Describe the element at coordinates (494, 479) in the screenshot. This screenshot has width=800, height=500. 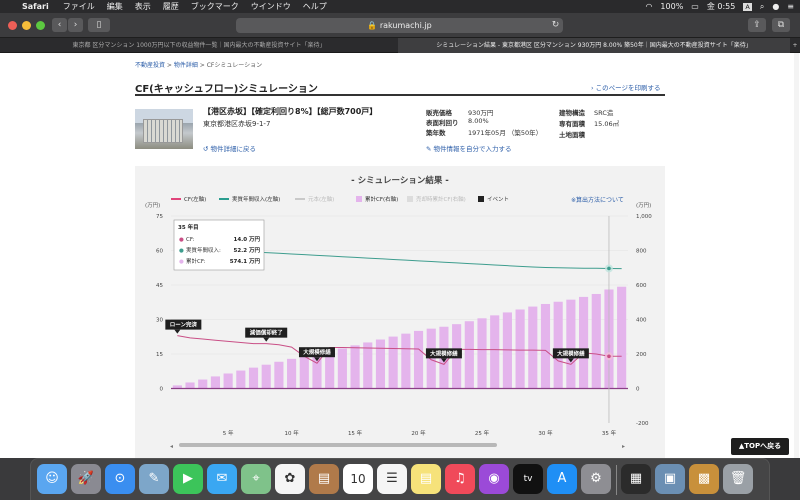
I see `podcasts-icon: ◉` at that location.